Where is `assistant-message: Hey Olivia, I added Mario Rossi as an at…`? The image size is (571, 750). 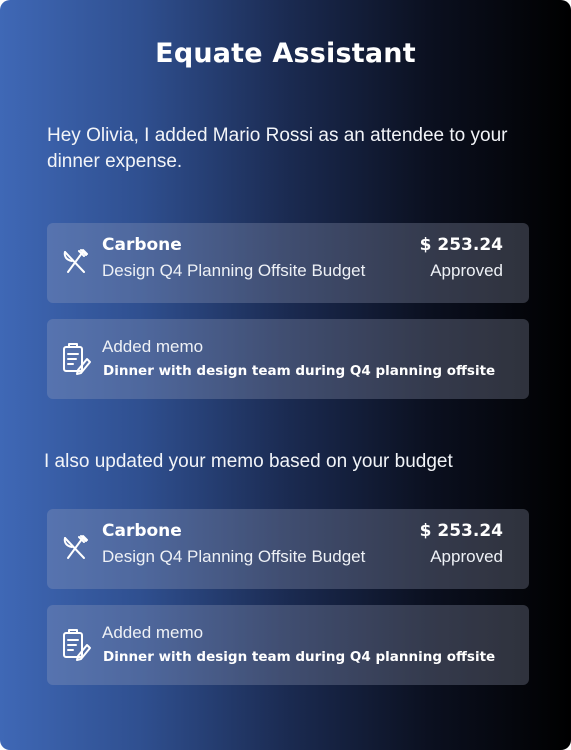
assistant-message: Hey Olivia, I added Mario Rossi as an at… is located at coordinates (277, 148).